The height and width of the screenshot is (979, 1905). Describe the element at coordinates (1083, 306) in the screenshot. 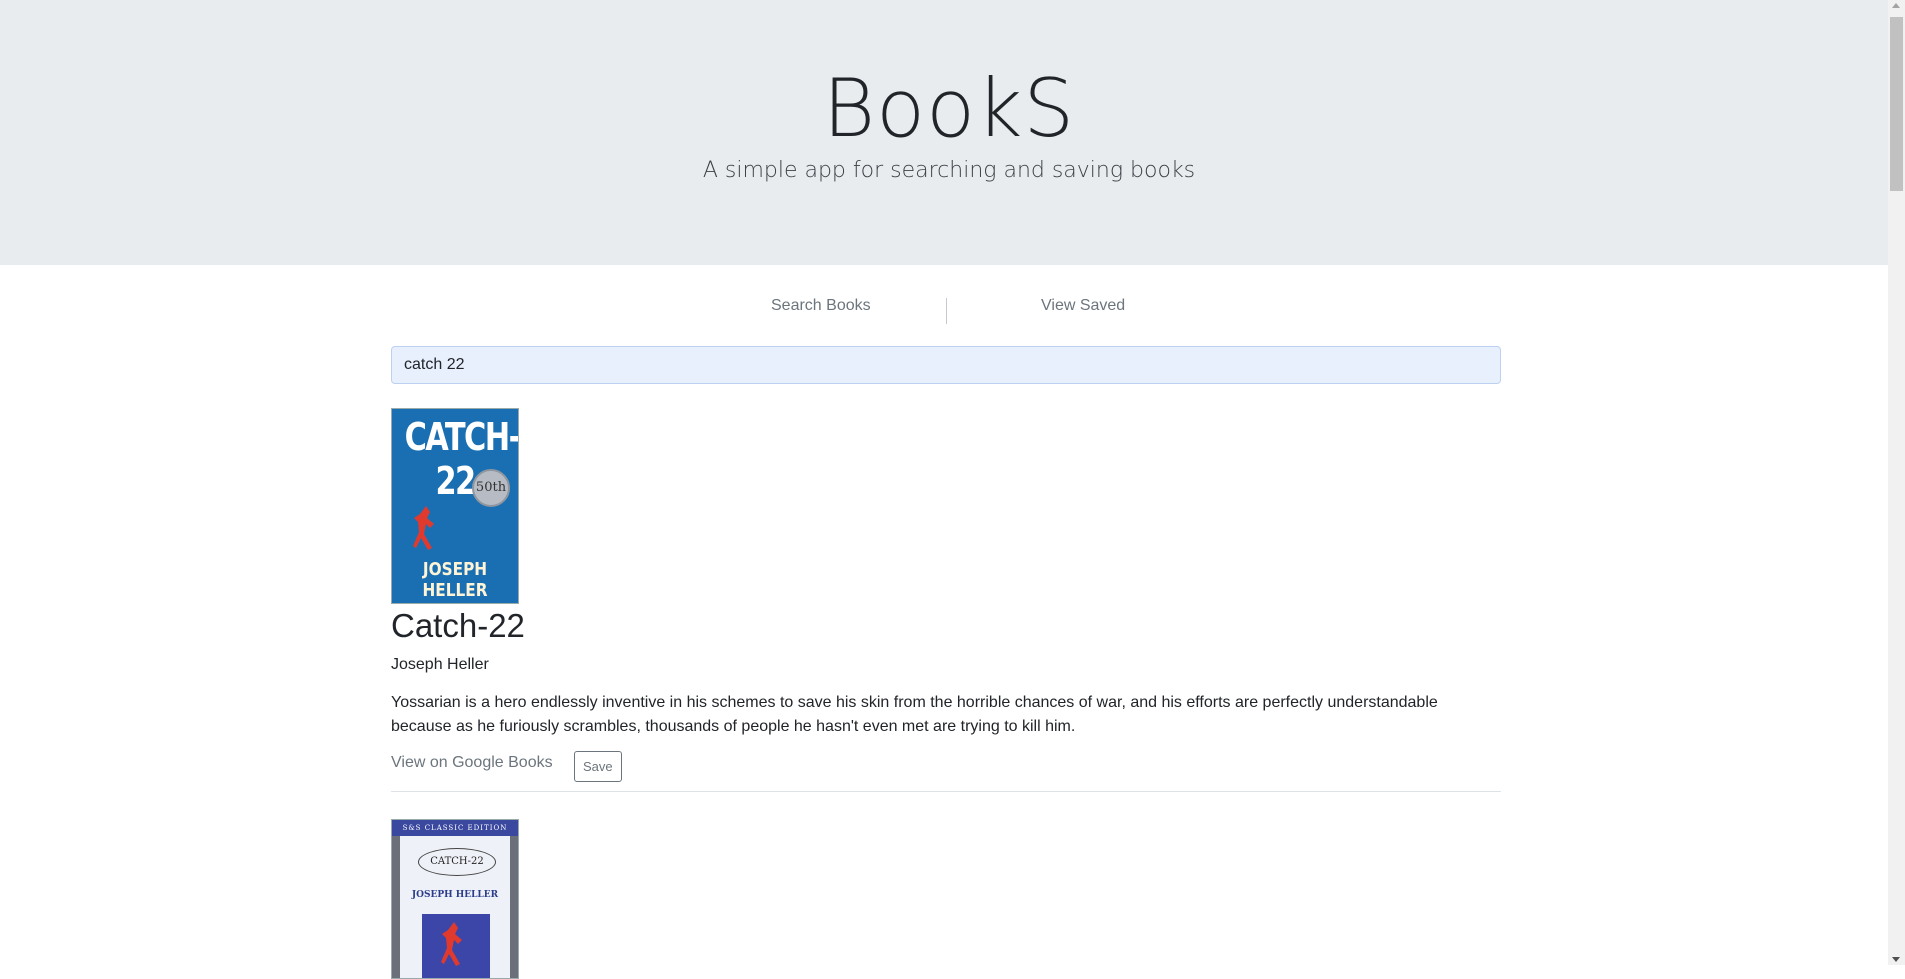

I see `tab-view-saved: View Saved` at that location.